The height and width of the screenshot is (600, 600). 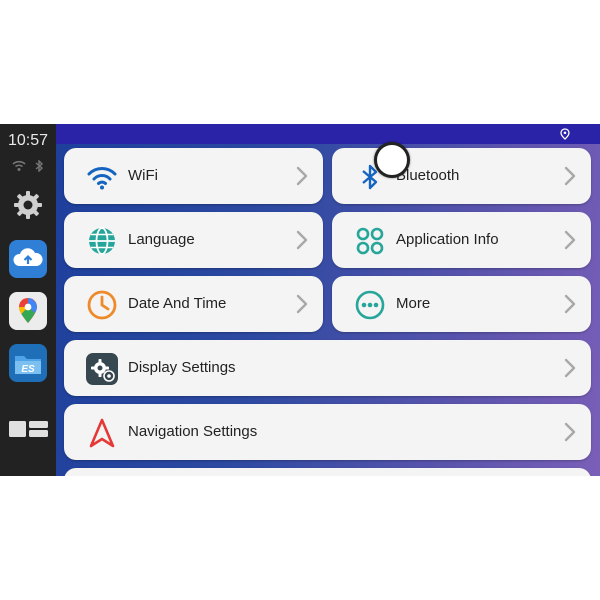 What do you see at coordinates (102, 433) in the screenshot?
I see `navigation-icon` at bounding box center [102, 433].